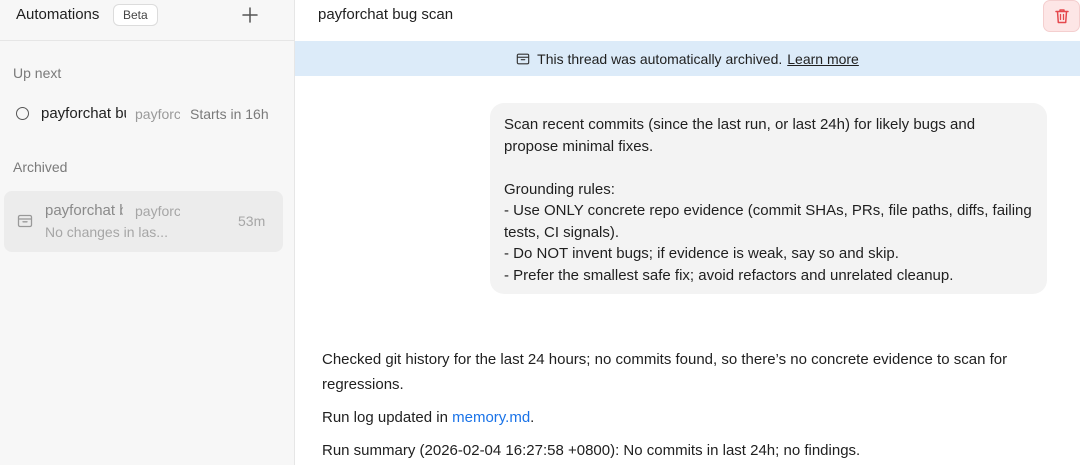 The height and width of the screenshot is (465, 1080). Describe the element at coordinates (491, 417) in the screenshot. I see `memory-file-link: memory.md` at that location.